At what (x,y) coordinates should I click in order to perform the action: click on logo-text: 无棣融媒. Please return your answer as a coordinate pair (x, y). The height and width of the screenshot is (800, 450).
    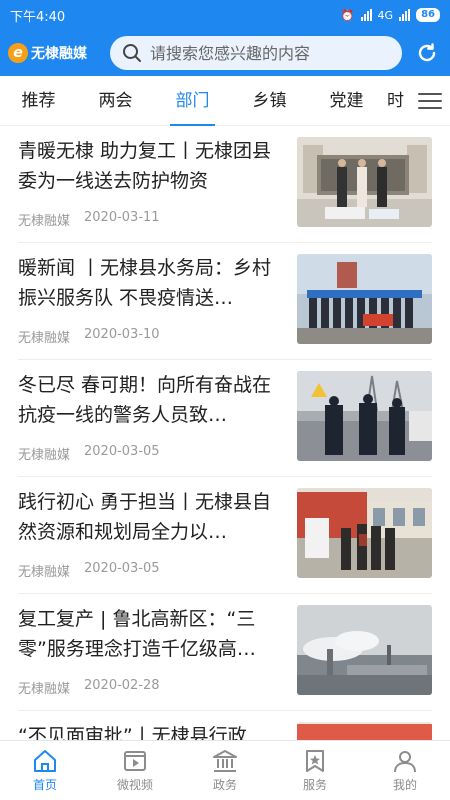
    Looking at the image, I should click on (59, 54).